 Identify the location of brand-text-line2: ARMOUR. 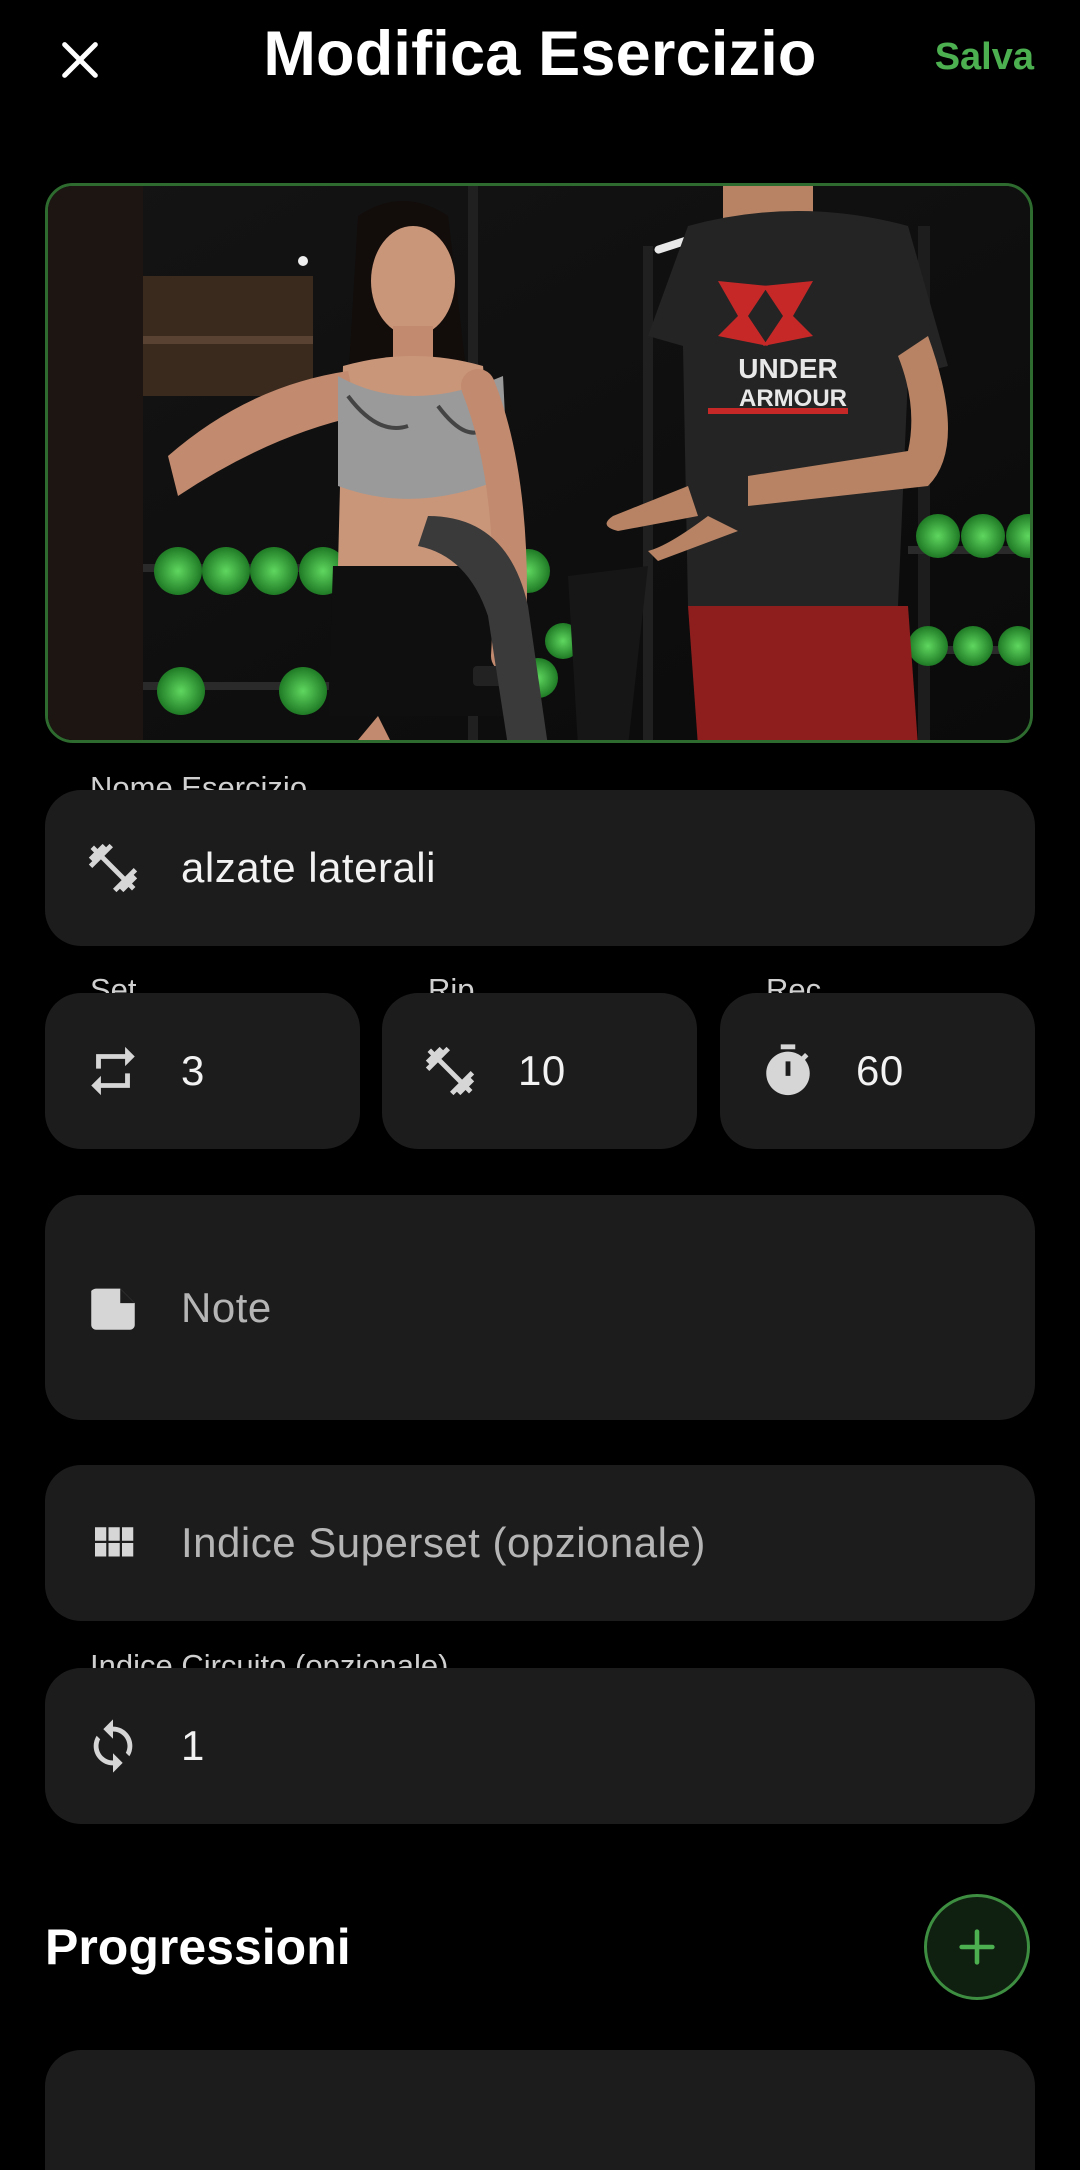
(793, 398).